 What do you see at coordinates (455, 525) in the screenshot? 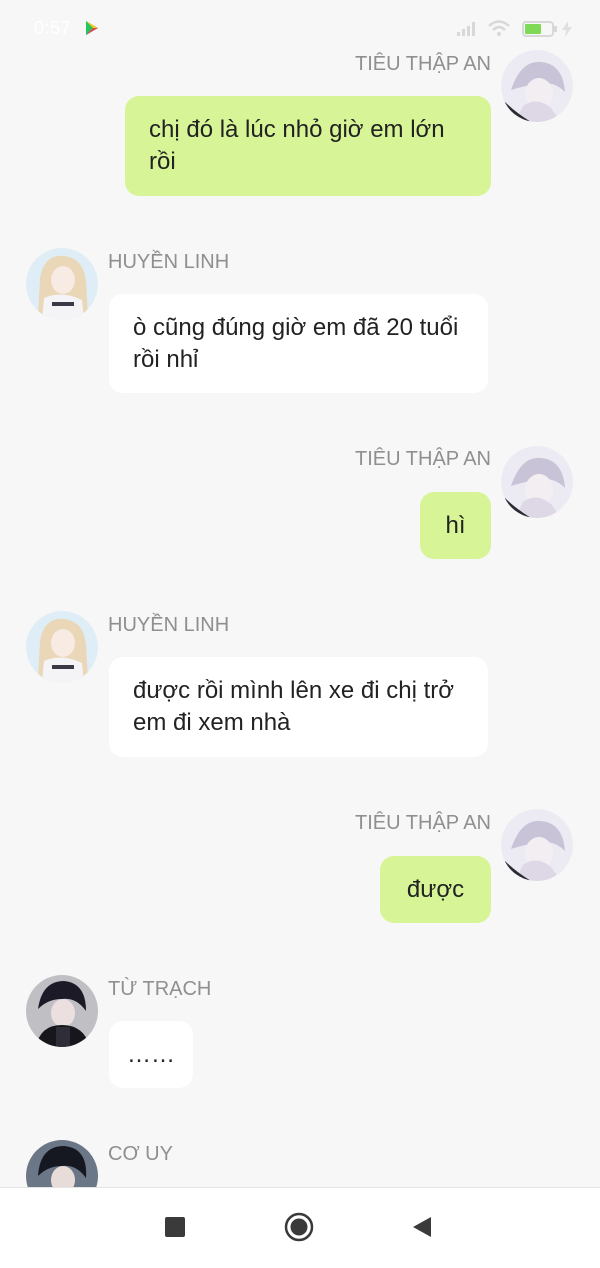
I see `message-bubble: hì` at bounding box center [455, 525].